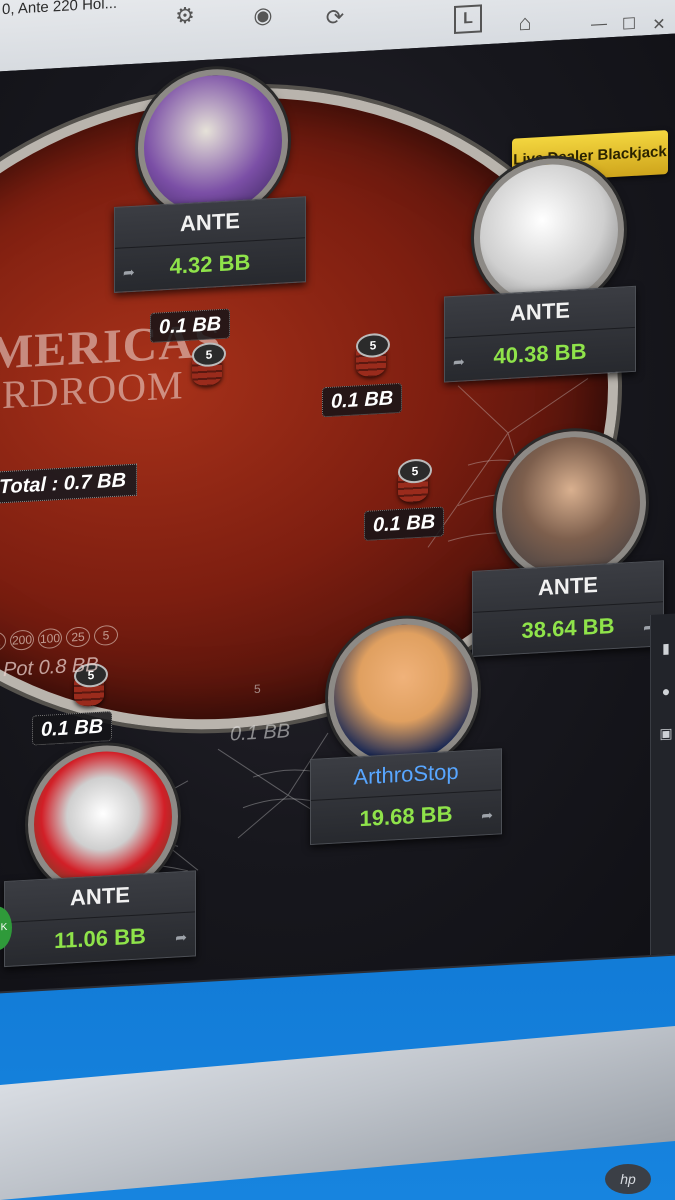  I want to click on hp-logo-icon: hp, so click(628, 1179).